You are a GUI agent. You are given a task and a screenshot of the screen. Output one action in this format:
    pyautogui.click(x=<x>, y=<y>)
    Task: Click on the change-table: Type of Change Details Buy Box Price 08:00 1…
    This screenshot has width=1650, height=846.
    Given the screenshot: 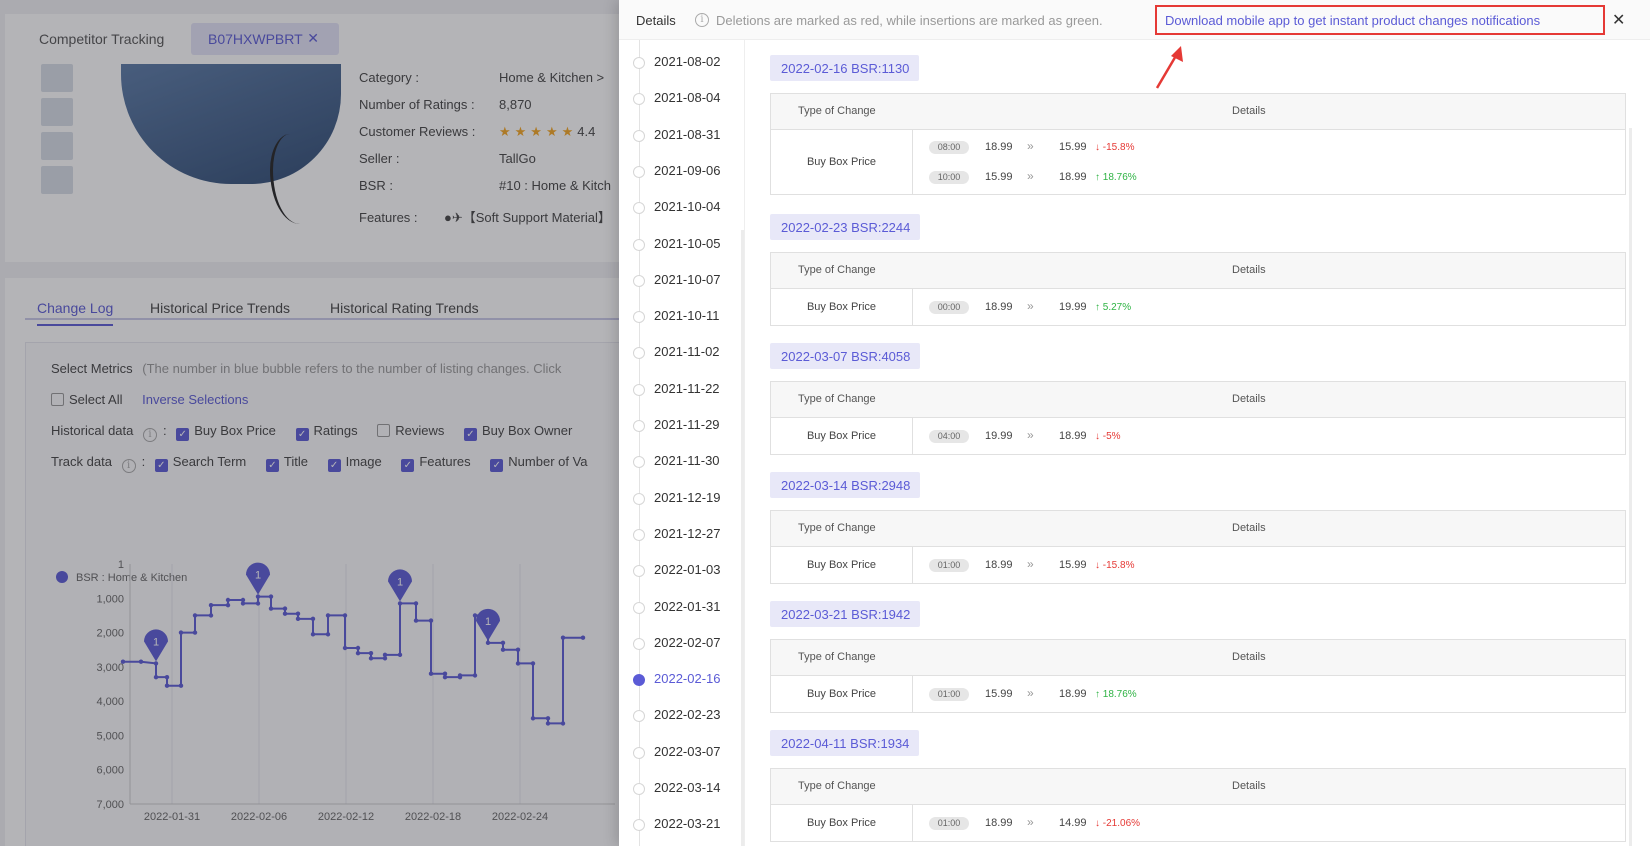 What is the action you would take?
    pyautogui.click(x=1198, y=144)
    